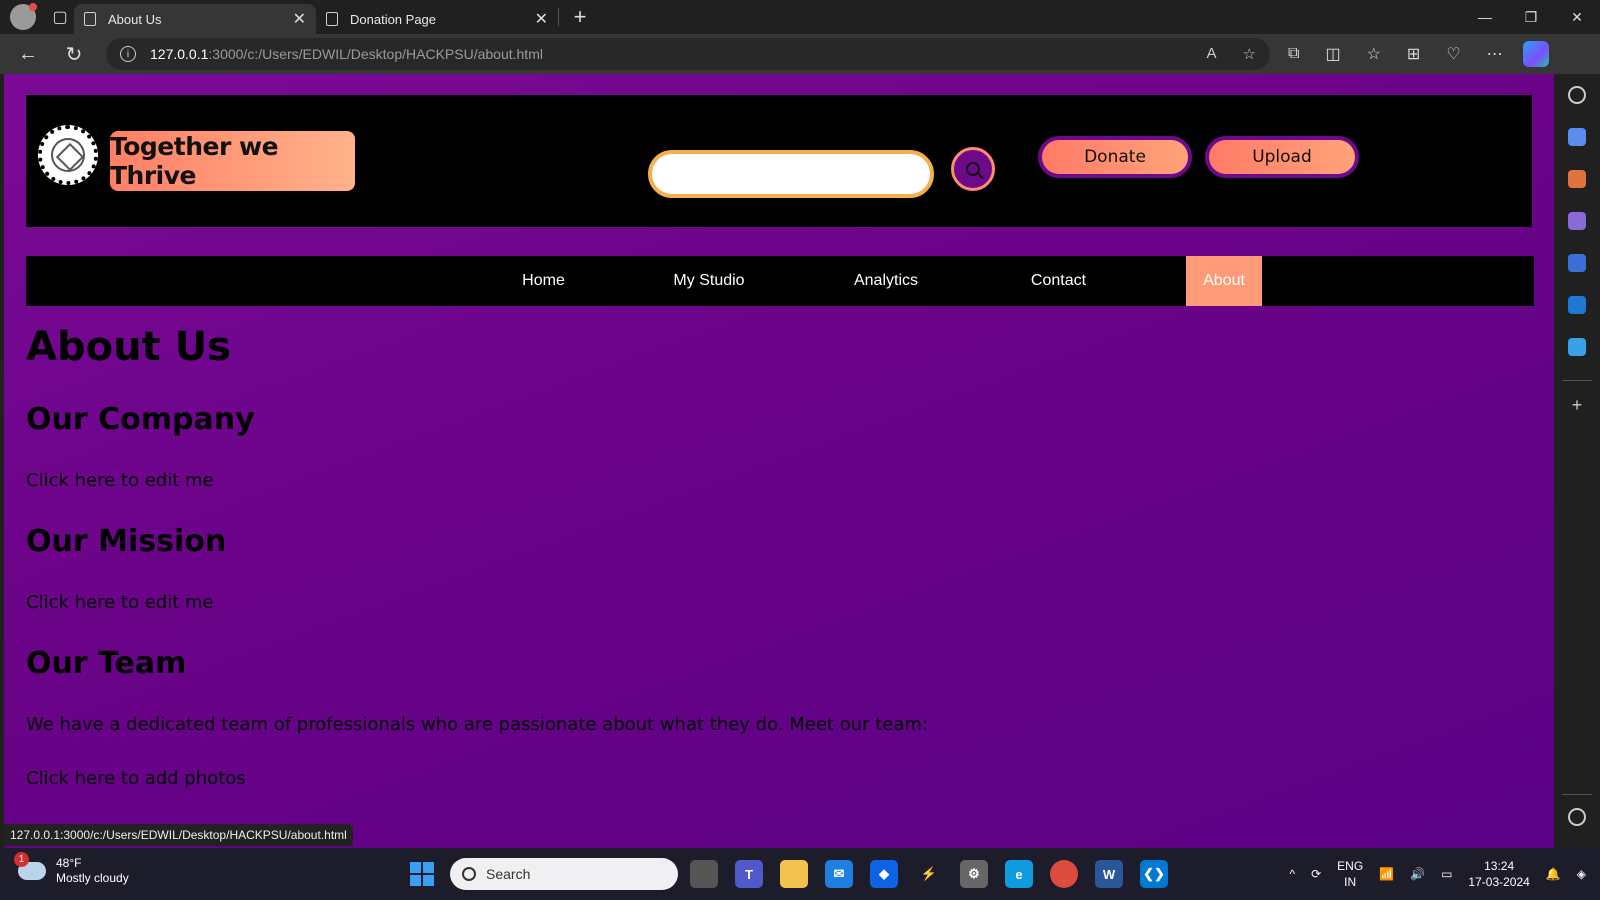 Image resolution: width=1600 pixels, height=900 pixels. Describe the element at coordinates (1417, 874) in the screenshot. I see `volume-icon: 🔊` at that location.